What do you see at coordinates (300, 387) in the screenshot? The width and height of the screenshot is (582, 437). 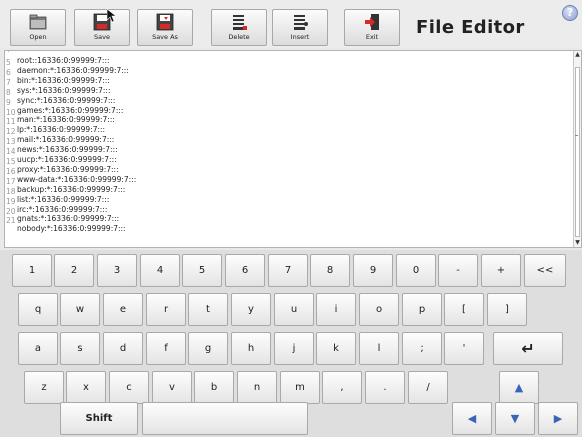 I see `key: m` at bounding box center [300, 387].